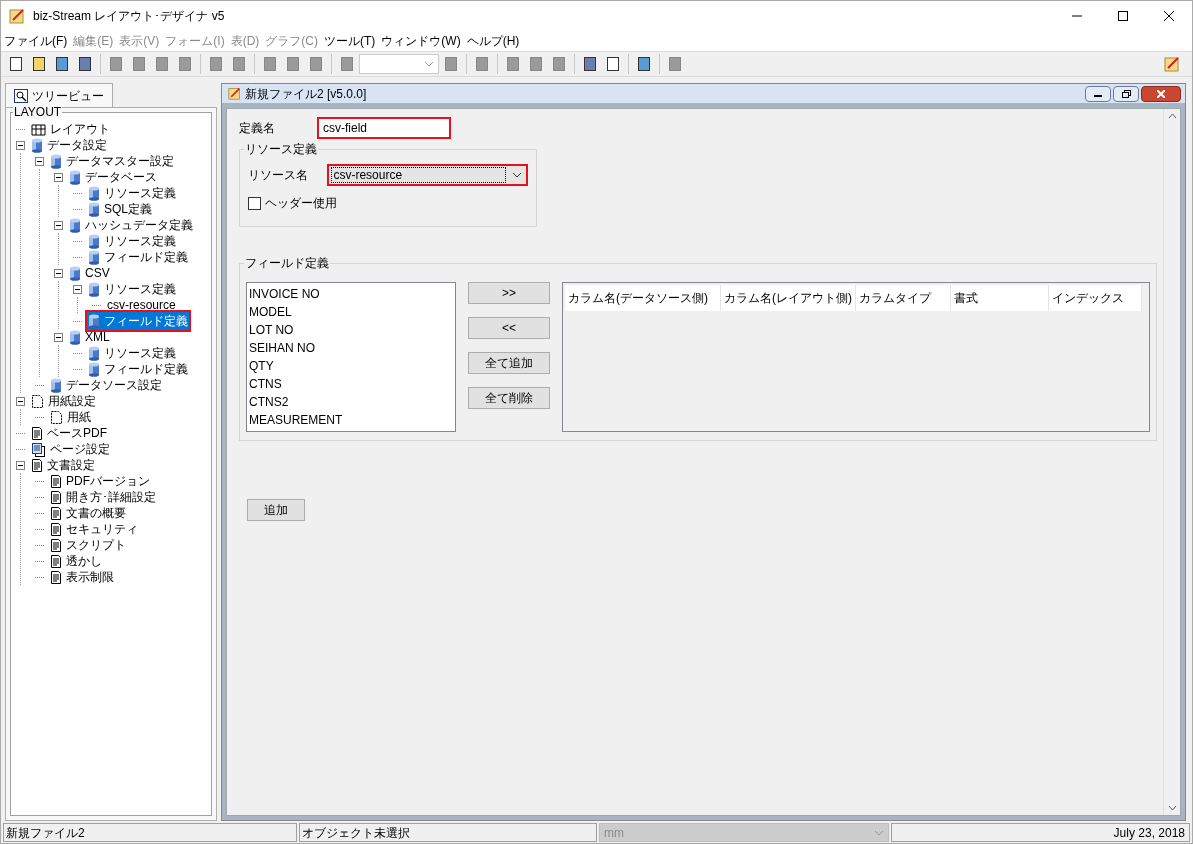  I want to click on tree-item: XML, so click(89, 337).